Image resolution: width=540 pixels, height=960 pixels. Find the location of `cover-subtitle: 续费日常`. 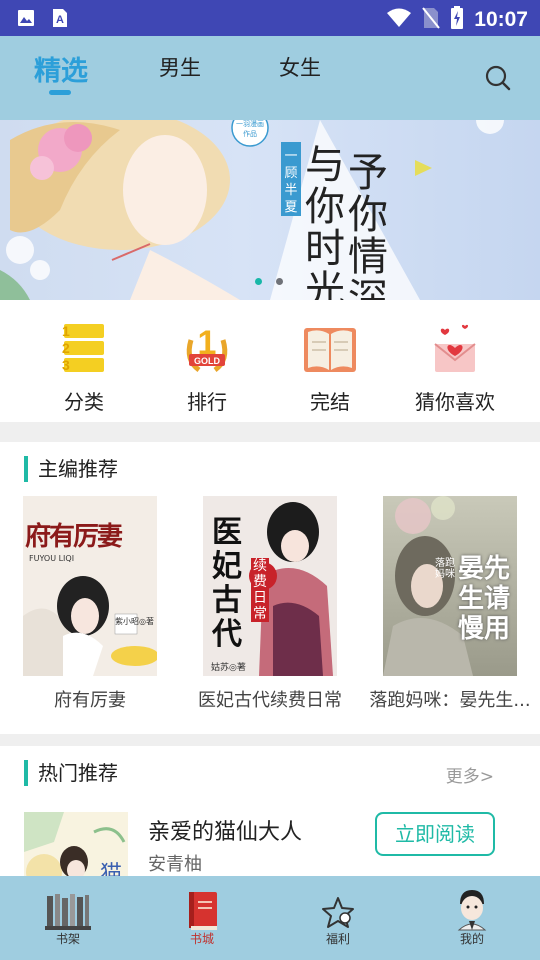

cover-subtitle: 续费日常 is located at coordinates (260, 590).